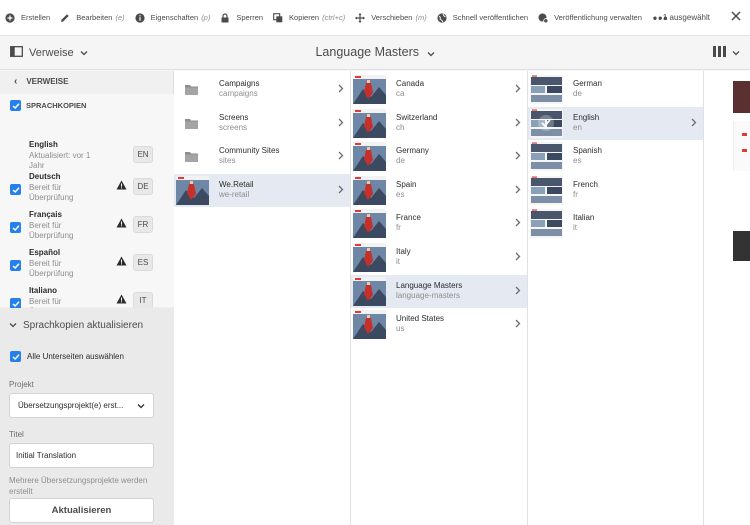 The height and width of the screenshot is (525, 750). What do you see at coordinates (241, 18) in the screenshot?
I see `toolbar-action-sperren: Sperren` at bounding box center [241, 18].